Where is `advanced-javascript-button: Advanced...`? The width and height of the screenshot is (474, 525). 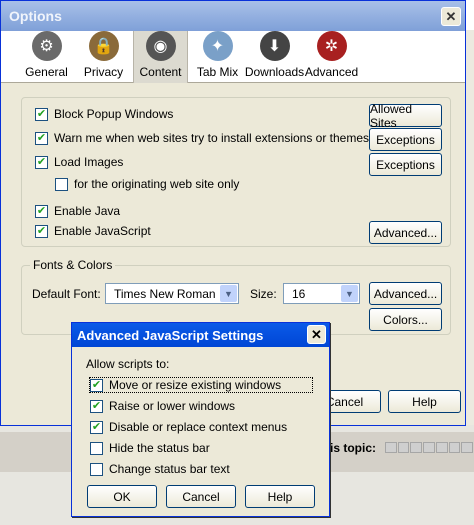 advanced-javascript-button: Advanced... is located at coordinates (405, 232).